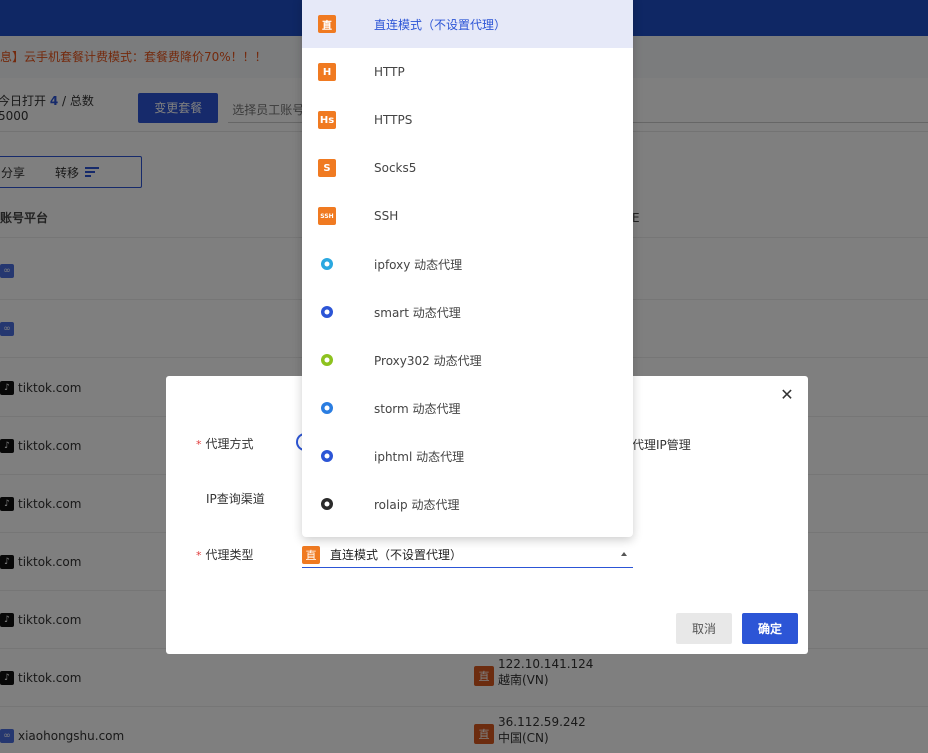  Describe the element at coordinates (467, 408) in the screenshot. I see `proxy-option: storm 动态代理` at that location.